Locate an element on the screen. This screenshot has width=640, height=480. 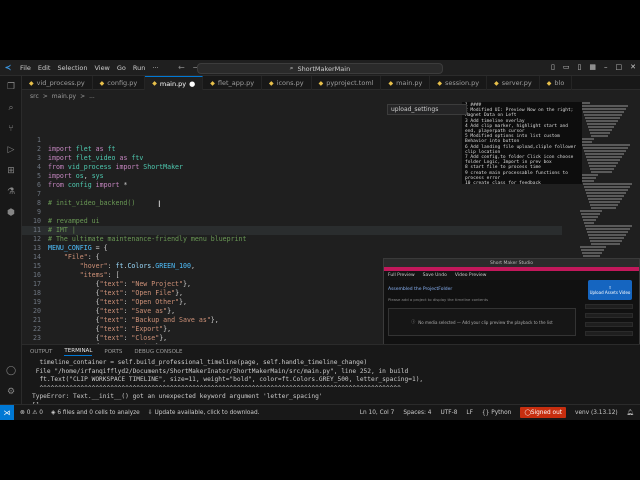
source-control-icon: ⑂ is located at coordinates (11, 128).